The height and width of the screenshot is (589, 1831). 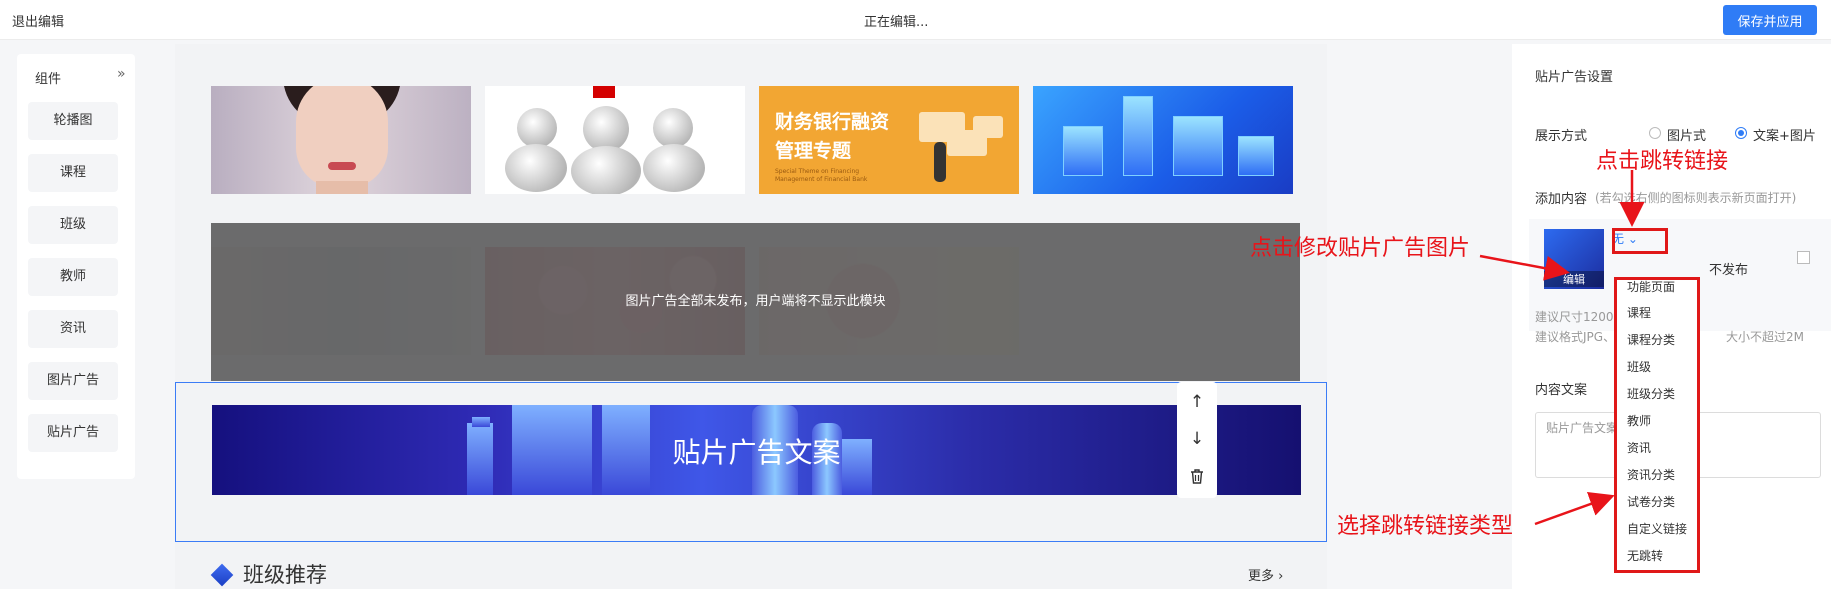 I want to click on annotation-arrows, so click(x=1562, y=348).